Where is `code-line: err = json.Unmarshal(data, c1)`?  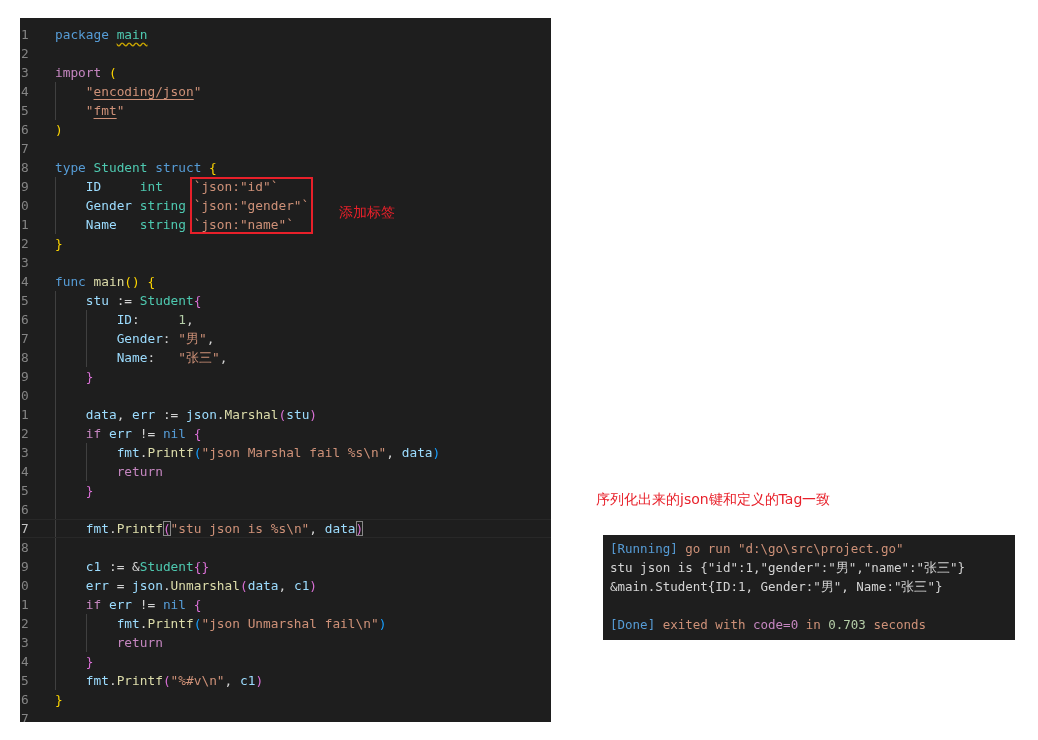
code-line: err = json.Unmarshal(data, c1) is located at coordinates (201, 586).